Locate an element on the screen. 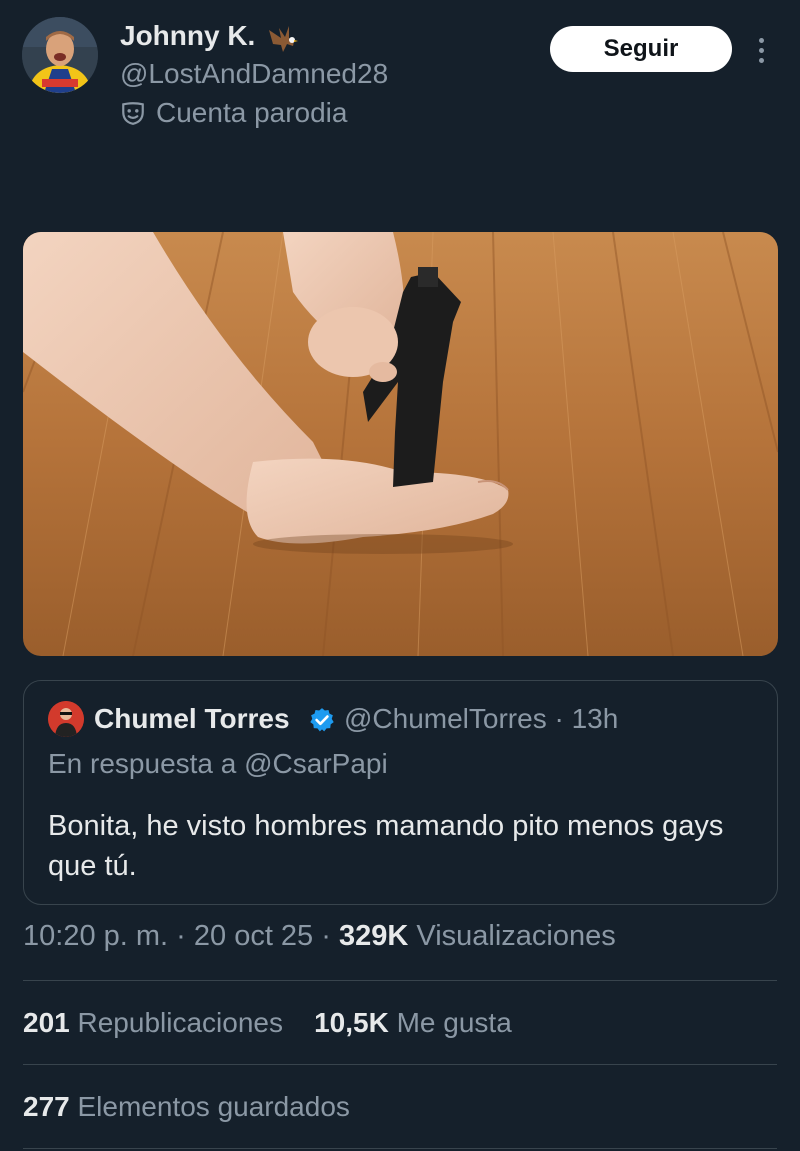 This screenshot has width=800, height=1151. author-handle: @LostAndDamned28 is located at coordinates (254, 74).